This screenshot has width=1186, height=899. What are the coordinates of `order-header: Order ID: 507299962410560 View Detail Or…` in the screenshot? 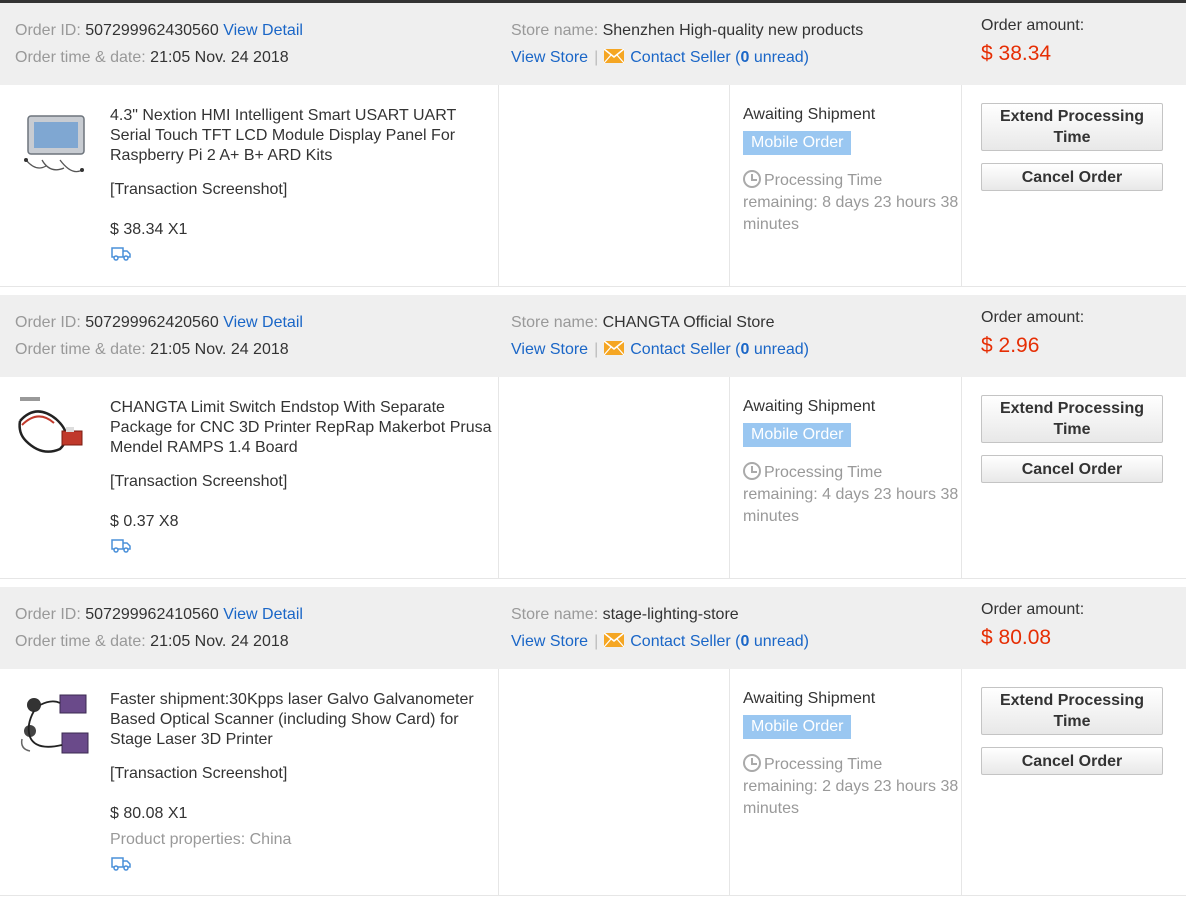 It's located at (593, 628).